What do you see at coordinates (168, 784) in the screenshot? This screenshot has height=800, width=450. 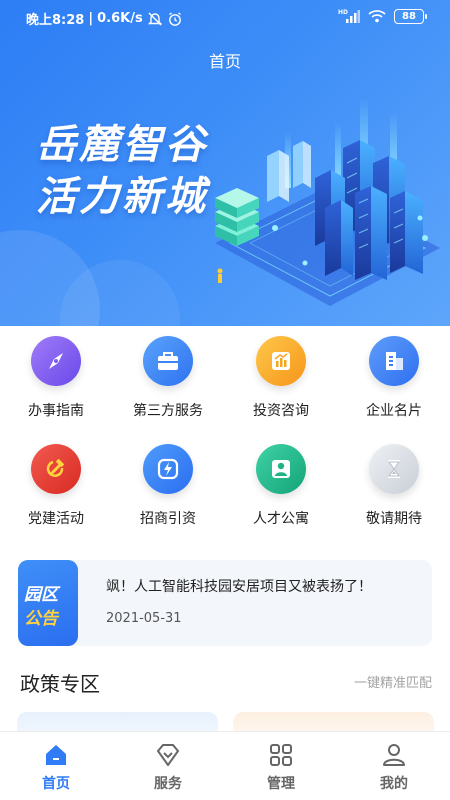 I see `tab-label: 服务` at bounding box center [168, 784].